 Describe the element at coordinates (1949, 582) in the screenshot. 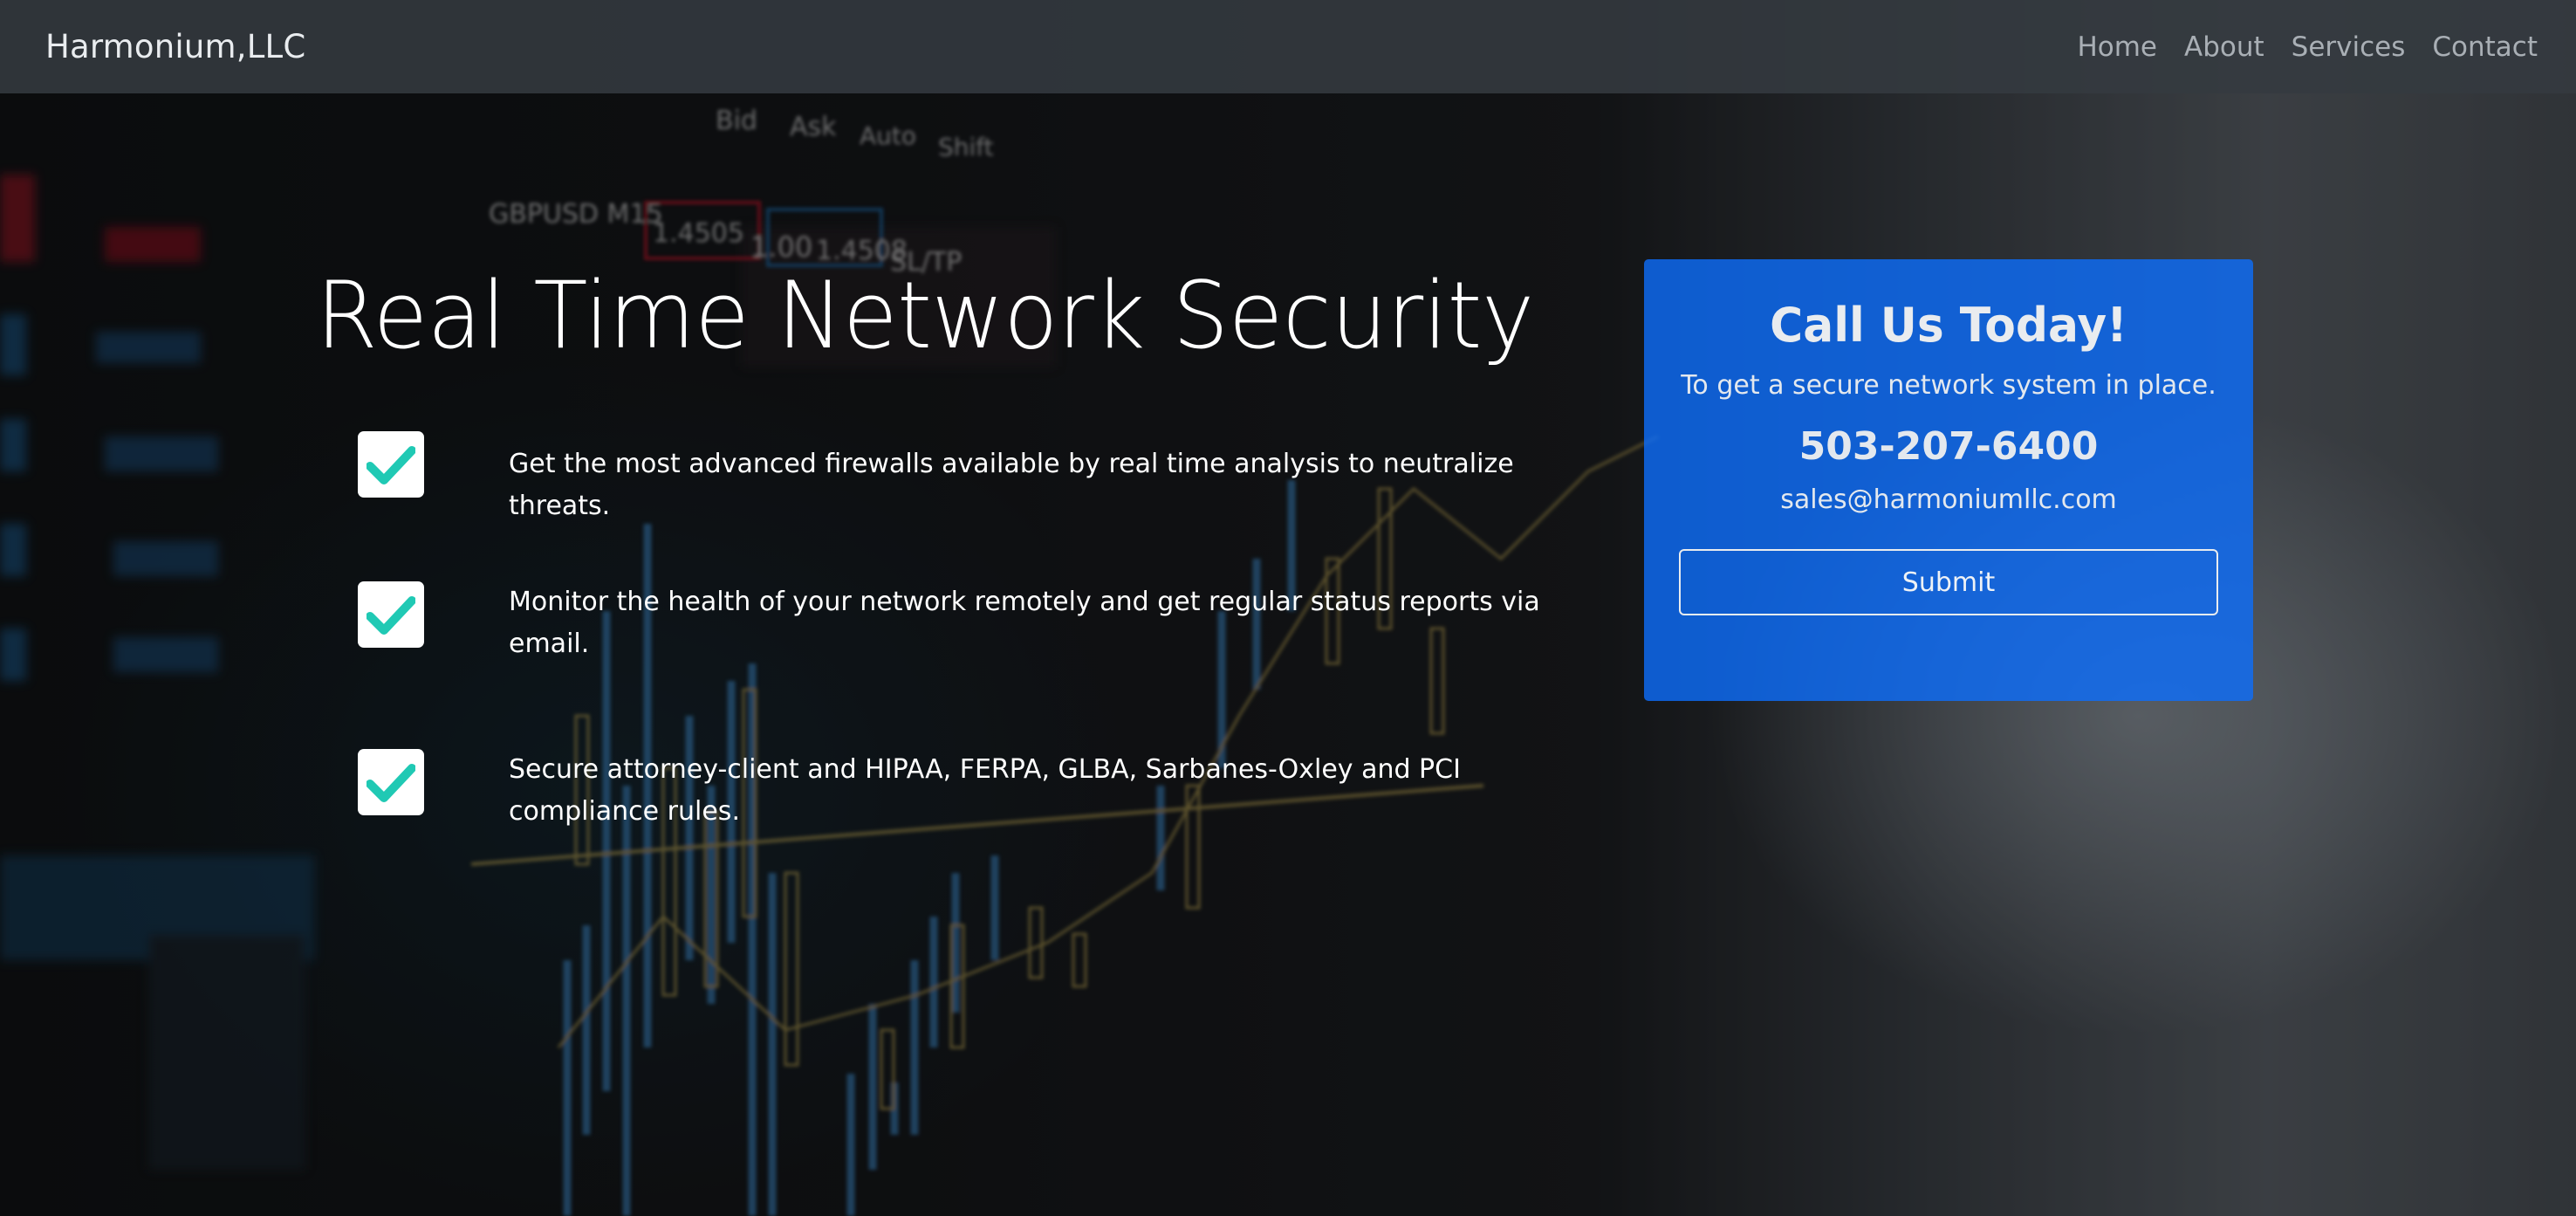

I see `submit-button: Submit` at that location.